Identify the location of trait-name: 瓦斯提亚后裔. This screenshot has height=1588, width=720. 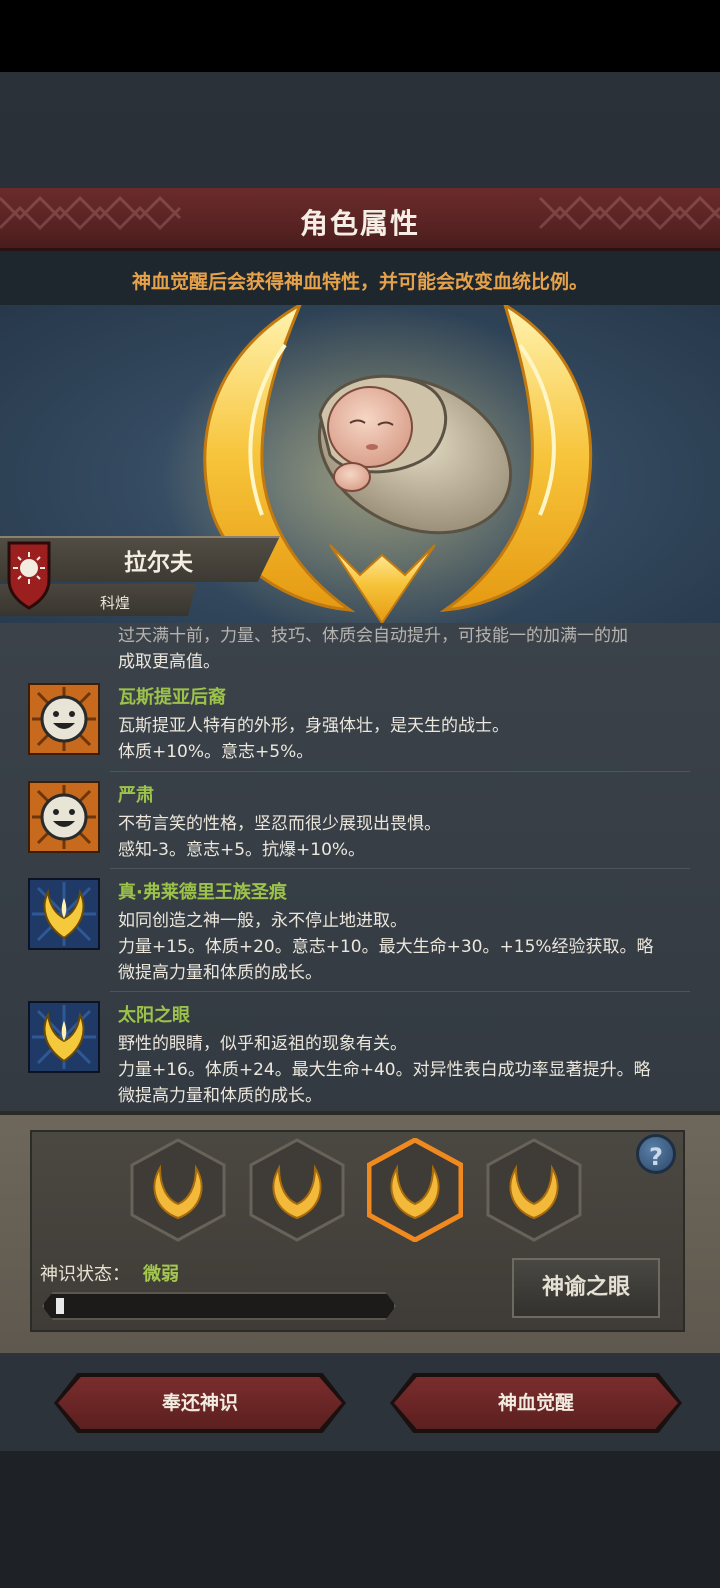
(172, 697).